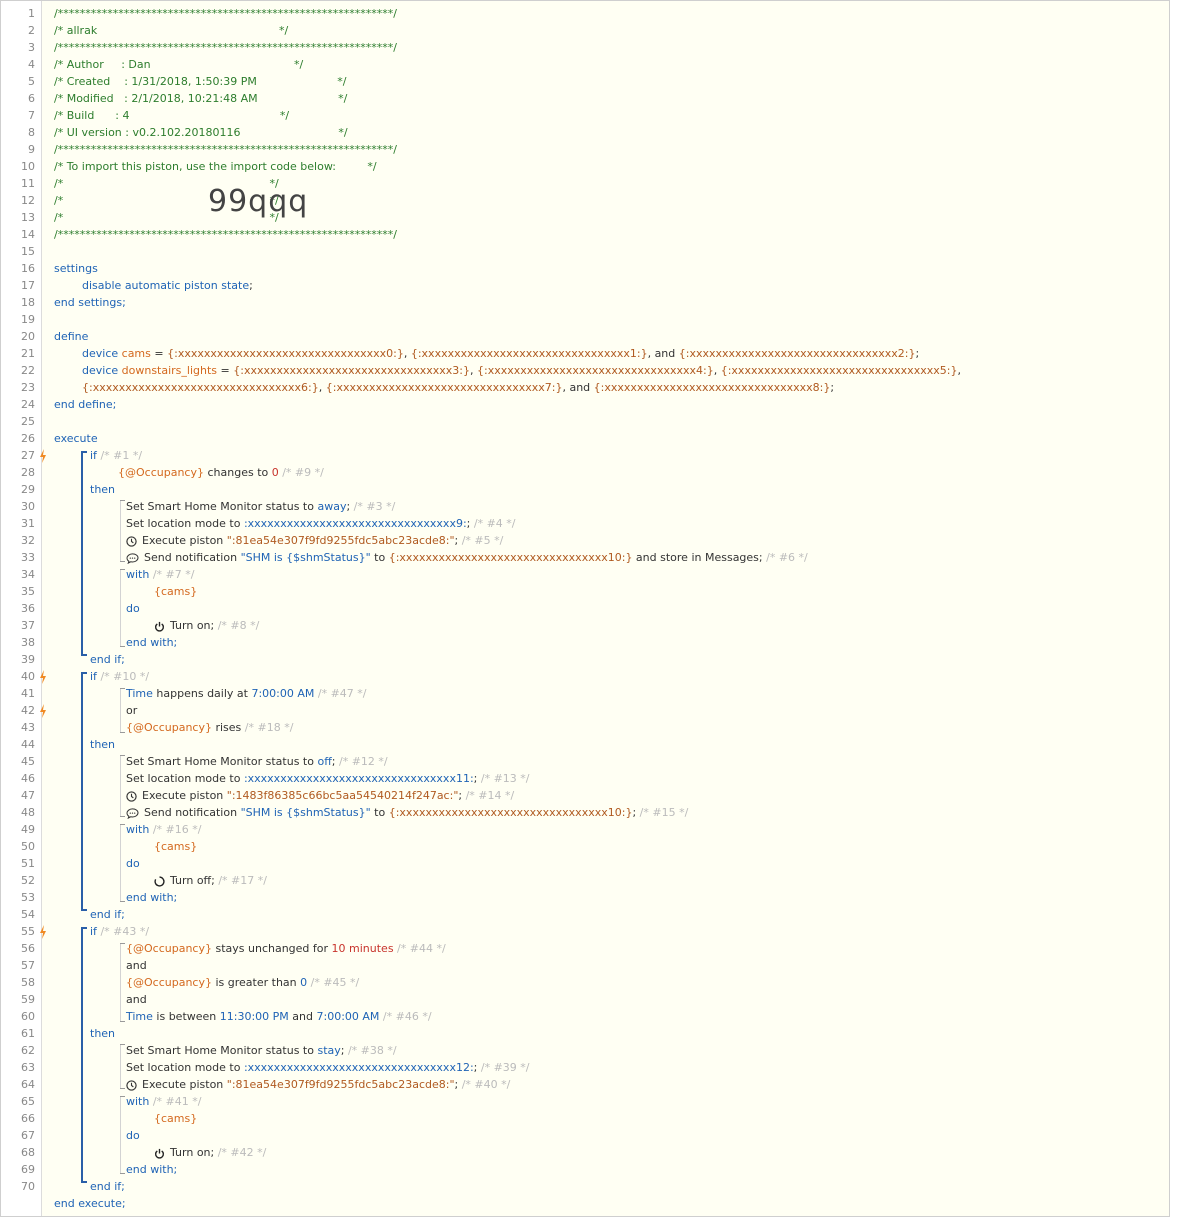 The width and height of the screenshot is (1178, 1225). What do you see at coordinates (119, 676) in the screenshot?
I see `if-statement-2: if /* #10 */` at bounding box center [119, 676].